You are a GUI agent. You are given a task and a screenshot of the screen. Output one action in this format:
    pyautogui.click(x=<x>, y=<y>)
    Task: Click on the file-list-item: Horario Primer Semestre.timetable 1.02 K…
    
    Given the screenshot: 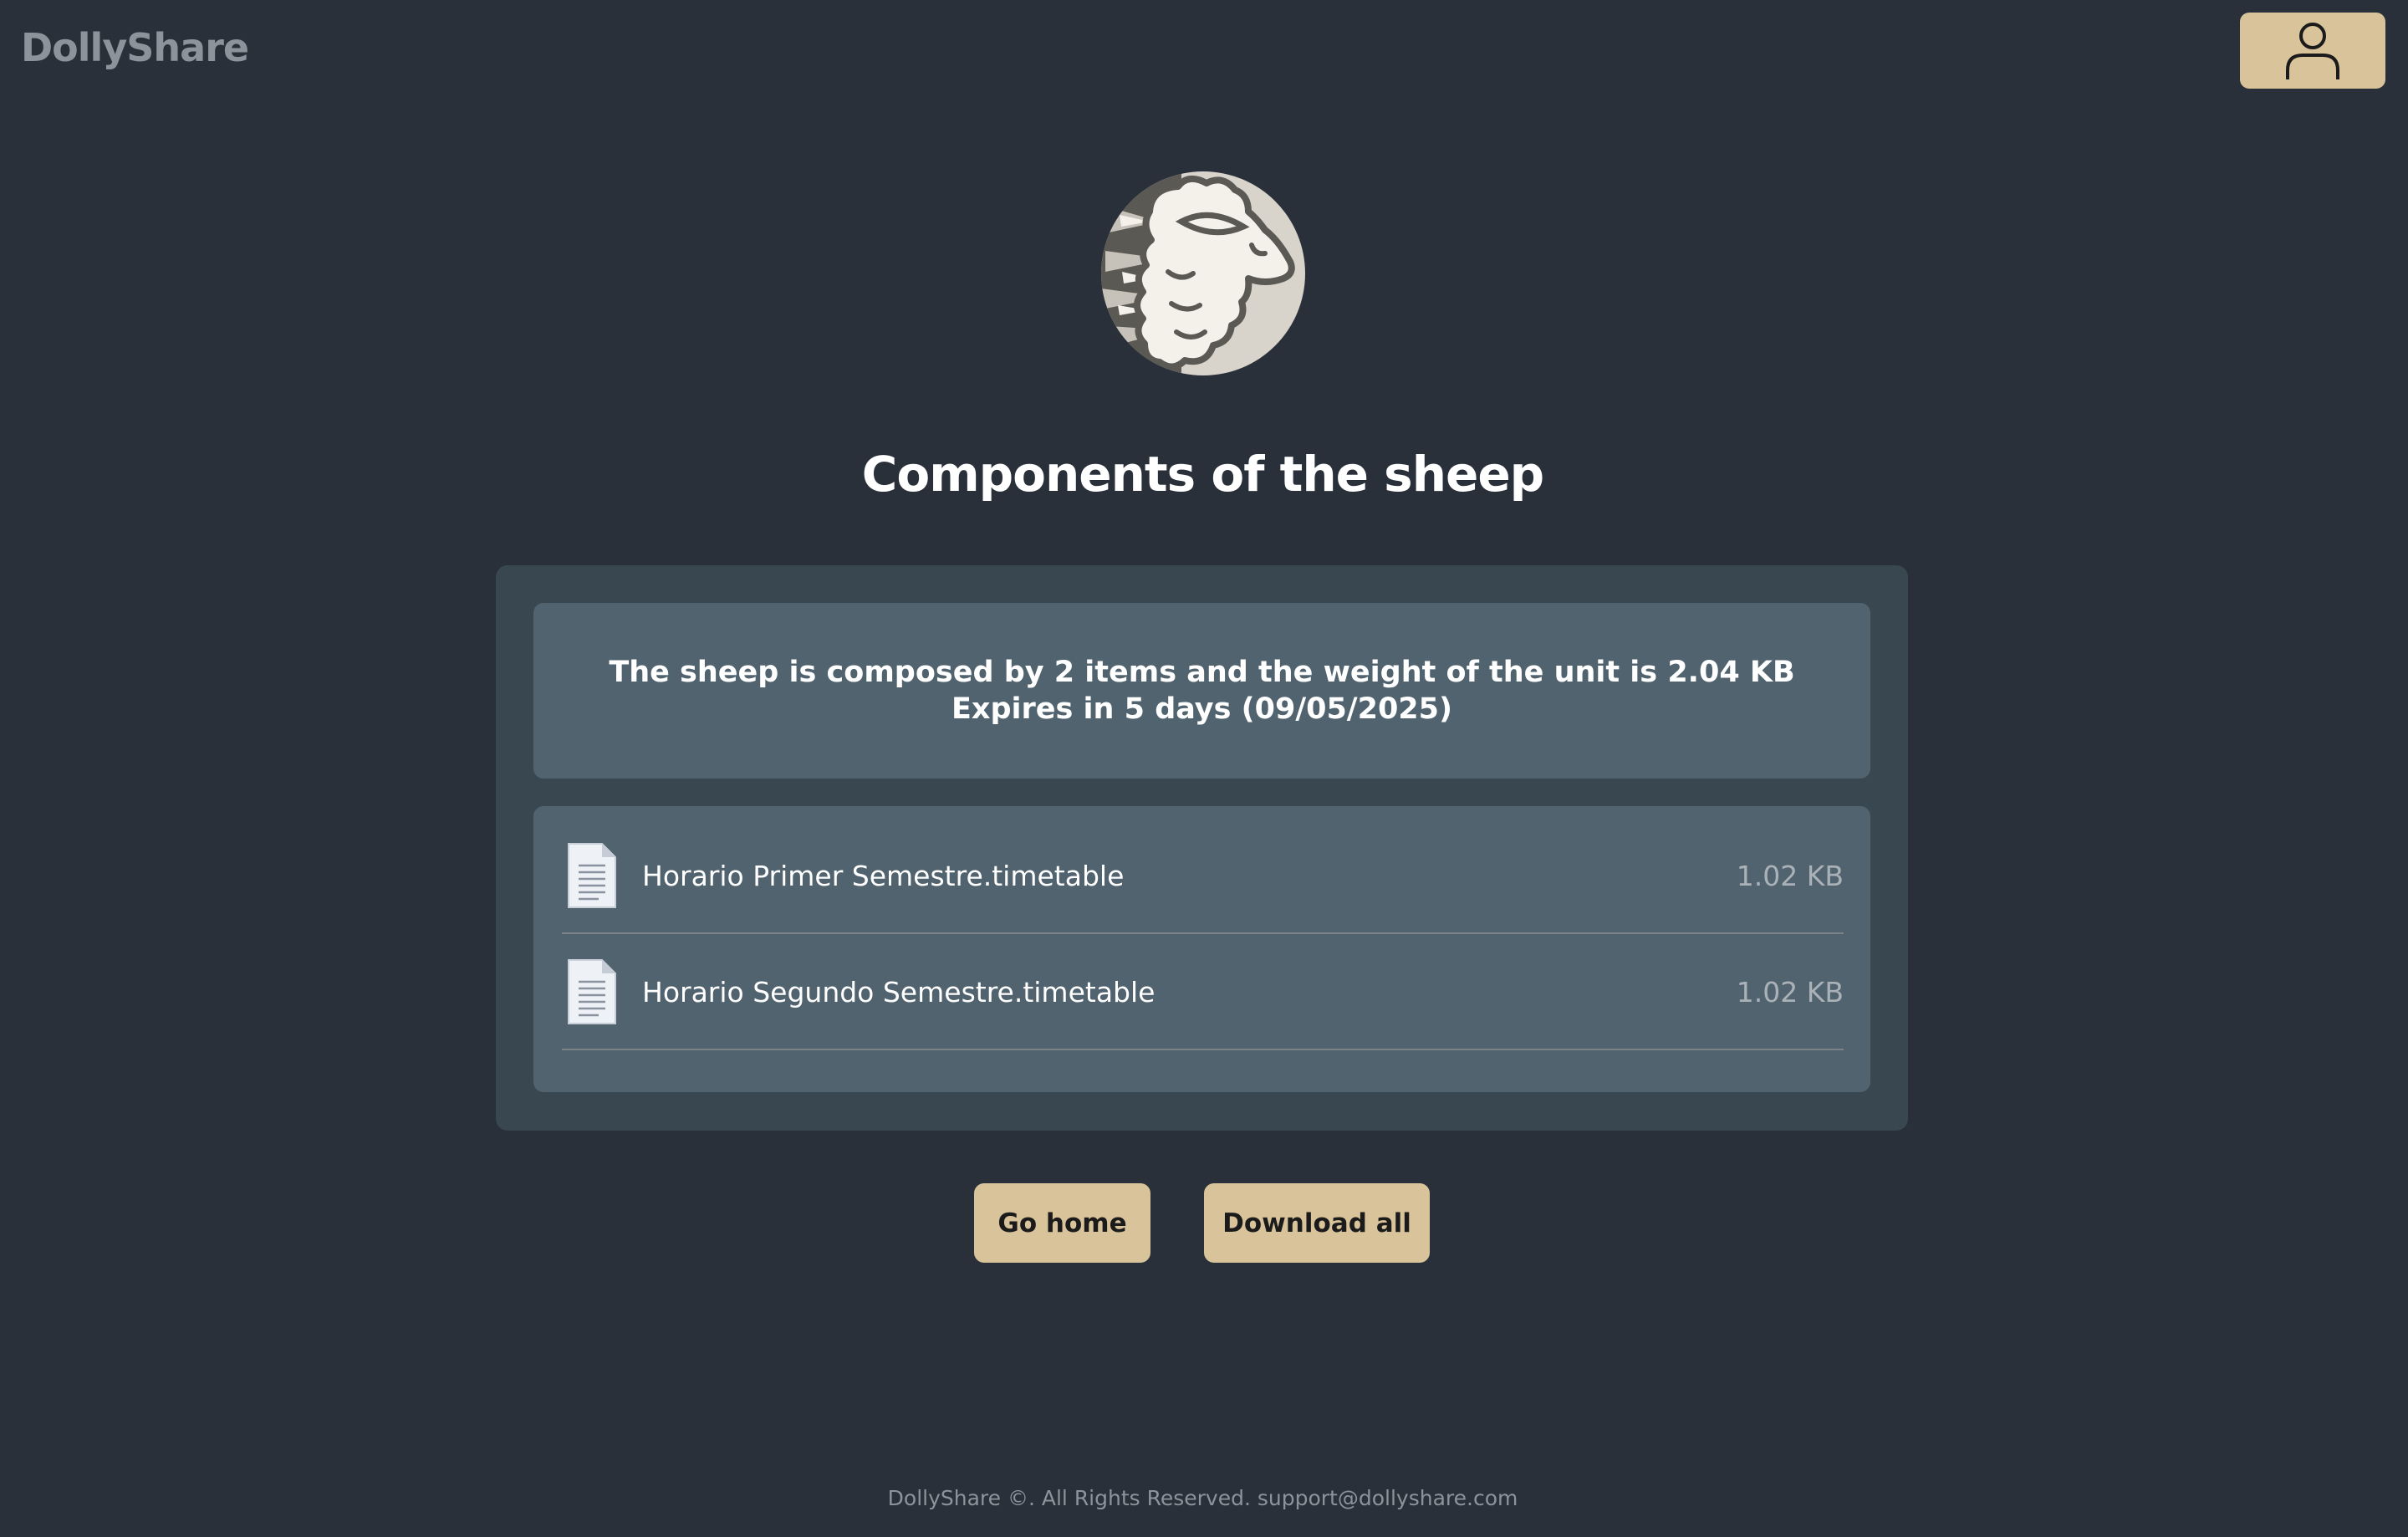 What is the action you would take?
    pyautogui.click(x=1203, y=876)
    